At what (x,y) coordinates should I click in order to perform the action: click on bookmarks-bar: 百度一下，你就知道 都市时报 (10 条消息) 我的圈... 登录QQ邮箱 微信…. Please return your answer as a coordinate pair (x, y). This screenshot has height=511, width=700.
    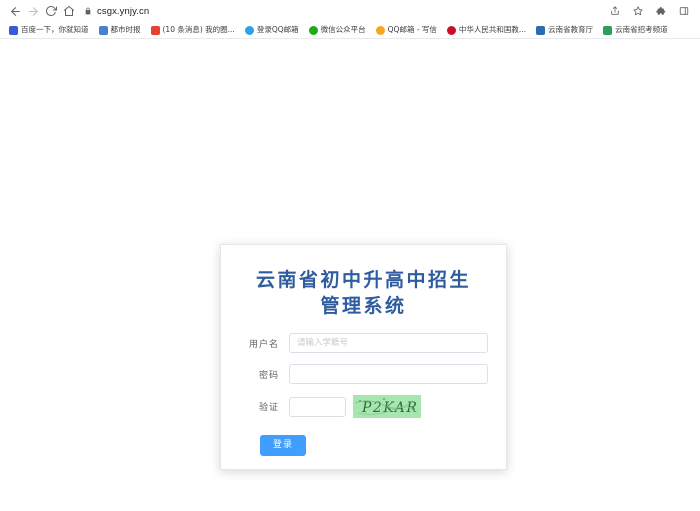
    Looking at the image, I should click on (350, 30).